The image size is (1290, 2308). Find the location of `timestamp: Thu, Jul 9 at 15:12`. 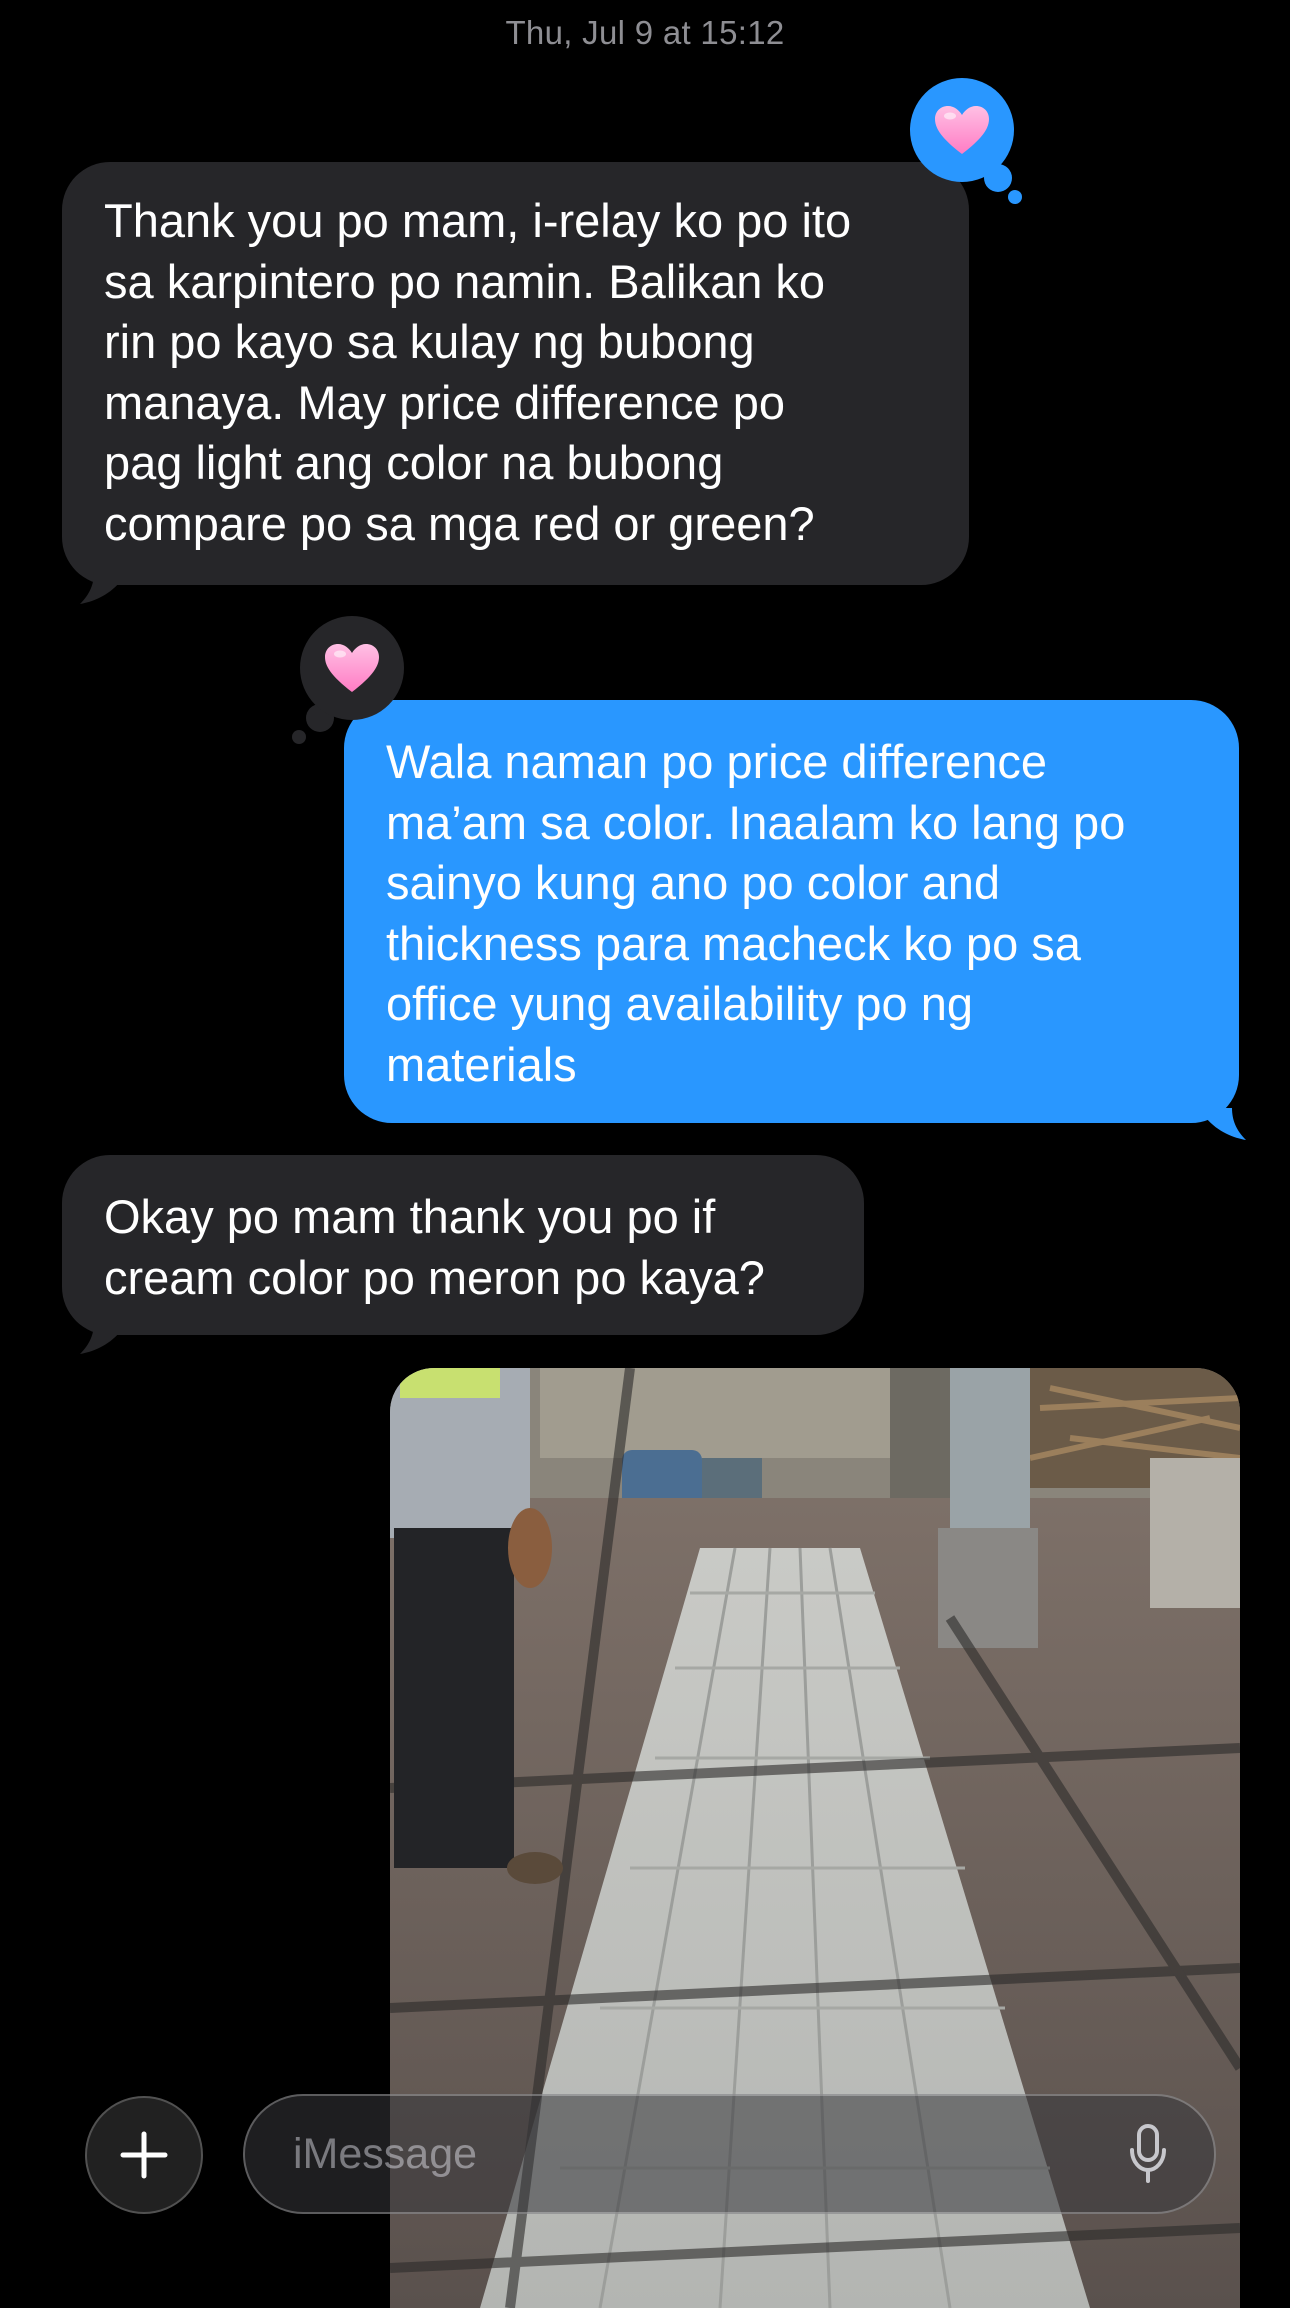

timestamp: Thu, Jul 9 at 15:12 is located at coordinates (645, 32).